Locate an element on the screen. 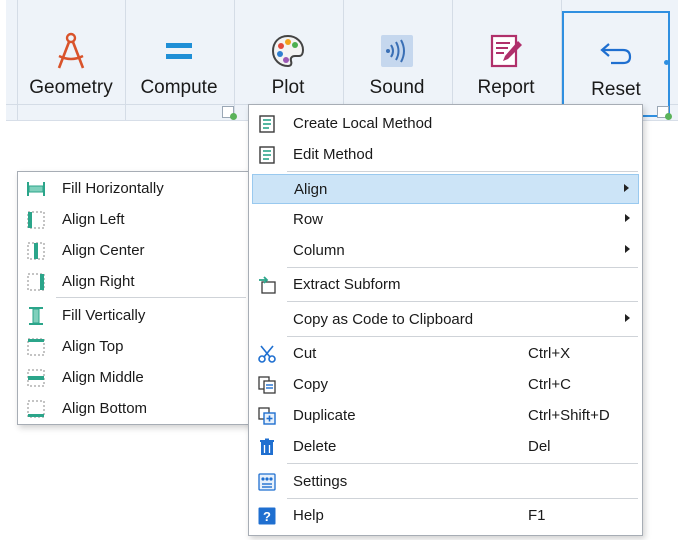  compass-icon is located at coordinates (71, 51).